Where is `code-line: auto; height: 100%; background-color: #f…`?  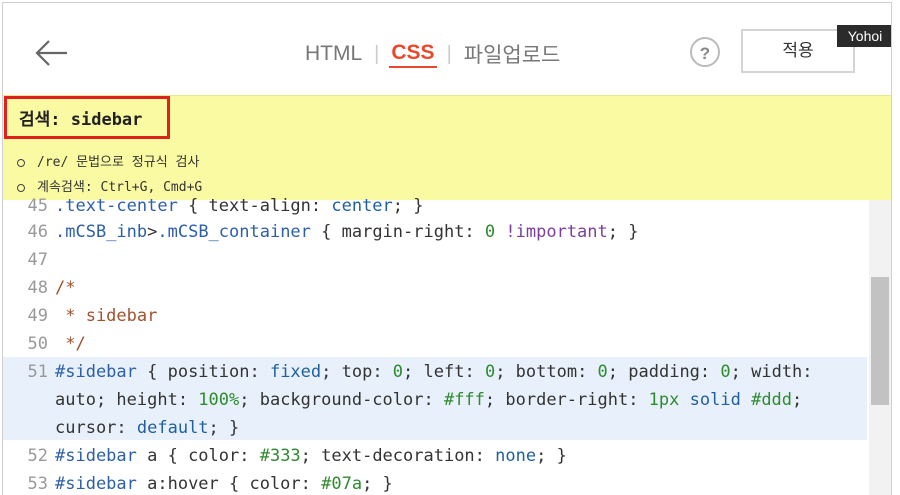 code-line: auto; height: 100%; background-color: #f… is located at coordinates (434, 400).